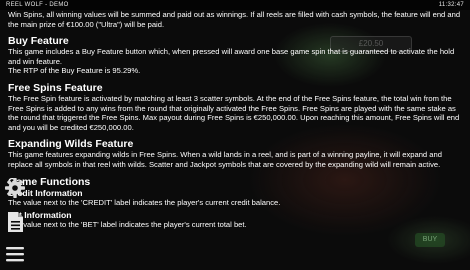 Image resolution: width=470 pixels, height=270 pixels. What do you see at coordinates (40, 215) in the screenshot?
I see `bet-info-title: Bet Information` at bounding box center [40, 215].